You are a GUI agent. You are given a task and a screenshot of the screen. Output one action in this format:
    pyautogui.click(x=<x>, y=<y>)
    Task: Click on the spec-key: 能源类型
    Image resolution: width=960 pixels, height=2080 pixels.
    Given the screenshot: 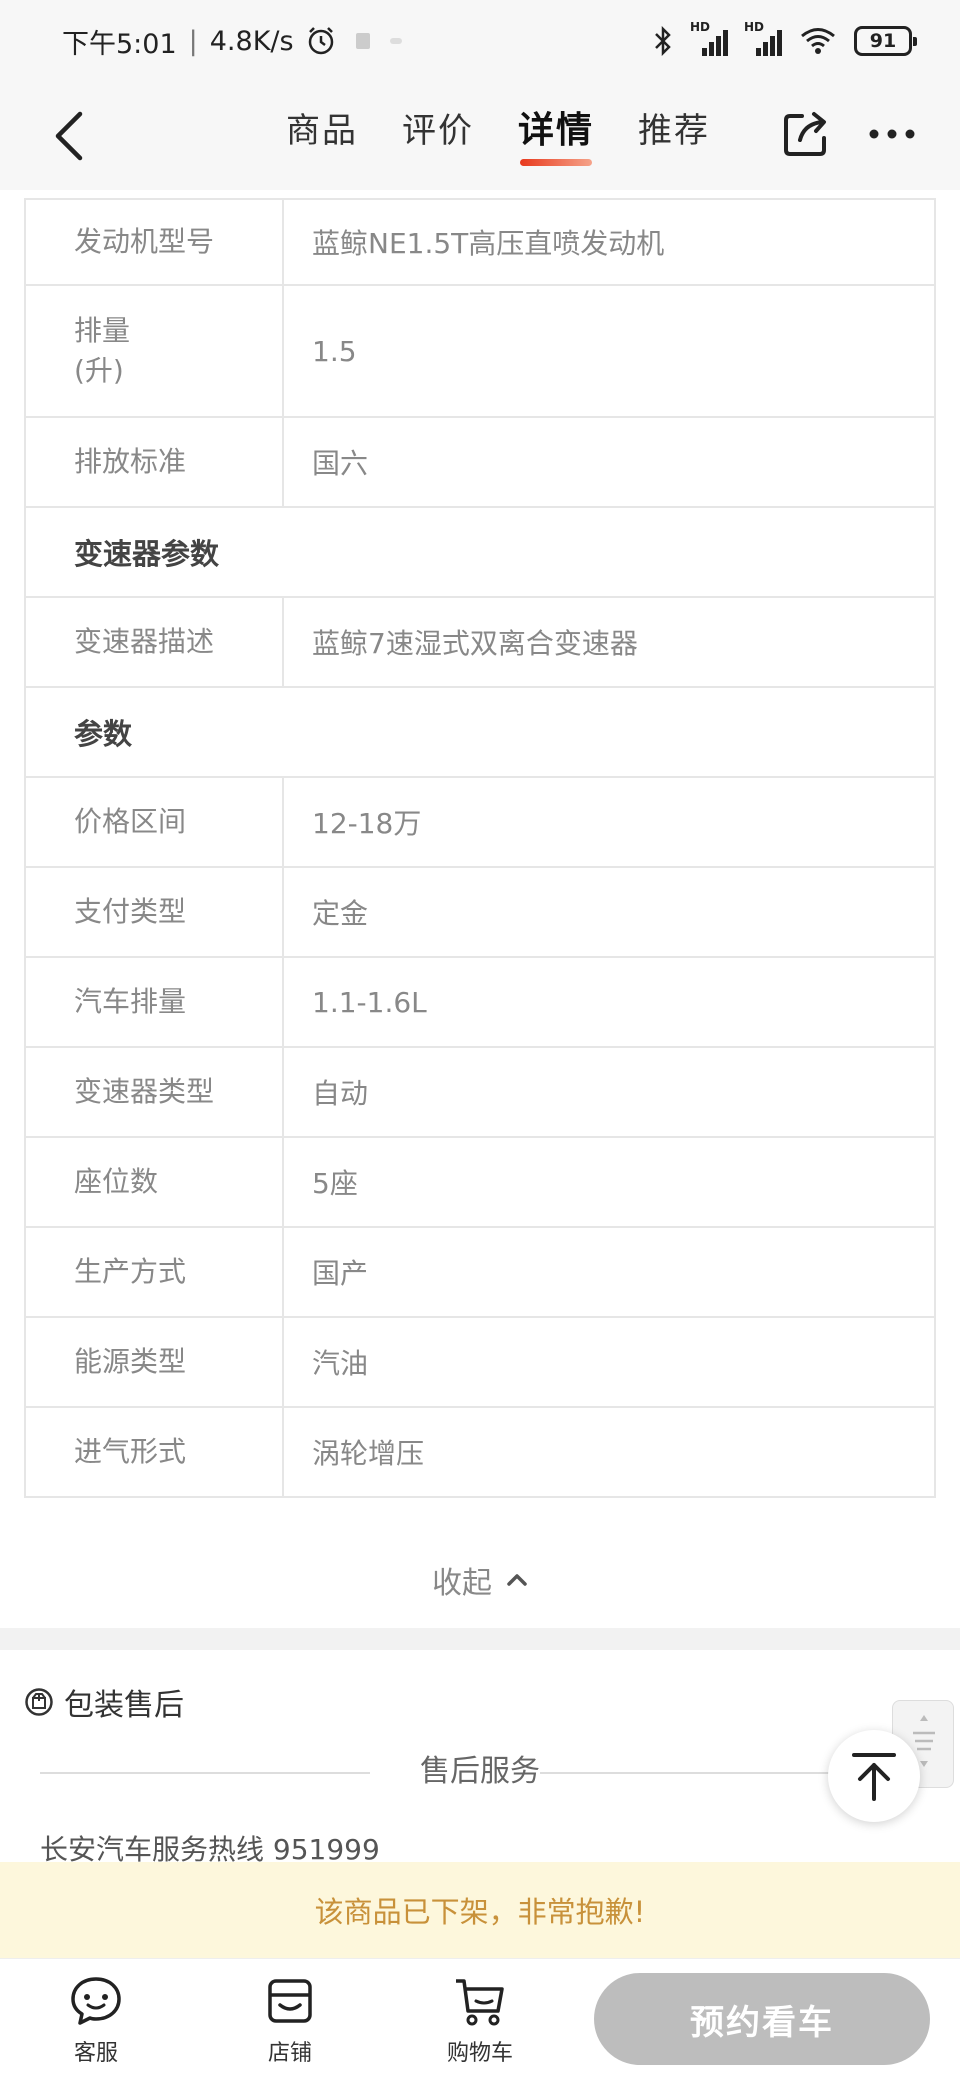 What is the action you would take?
    pyautogui.click(x=155, y=1362)
    